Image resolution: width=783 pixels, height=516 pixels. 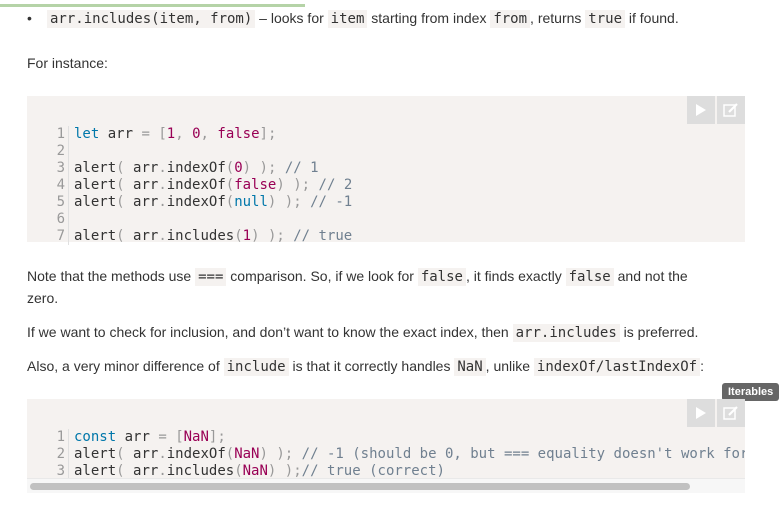 I want to click on code-line: 1 let arr = [1, 0, false];, so click(x=201, y=134).